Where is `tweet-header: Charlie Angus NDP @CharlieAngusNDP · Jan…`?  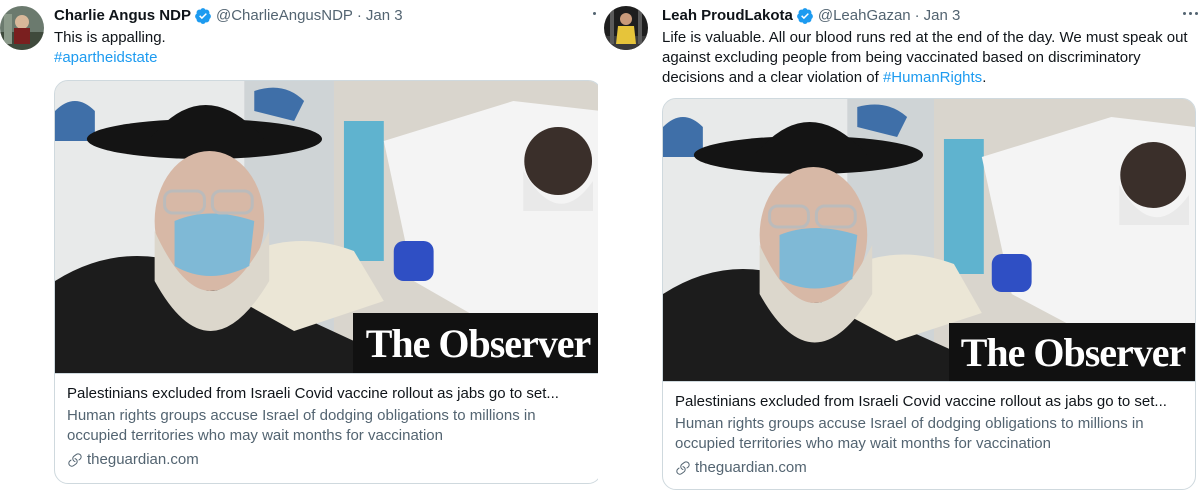 tweet-header: Charlie Angus NDP @CharlieAngusNDP · Jan… is located at coordinates (228, 16).